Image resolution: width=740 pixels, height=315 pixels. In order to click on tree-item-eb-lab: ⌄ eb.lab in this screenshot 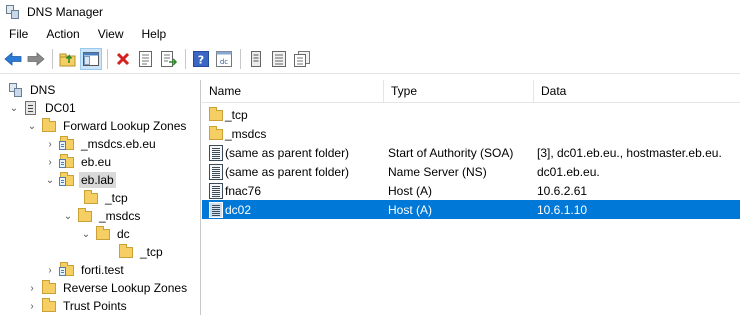, I will do `click(80, 180)`.